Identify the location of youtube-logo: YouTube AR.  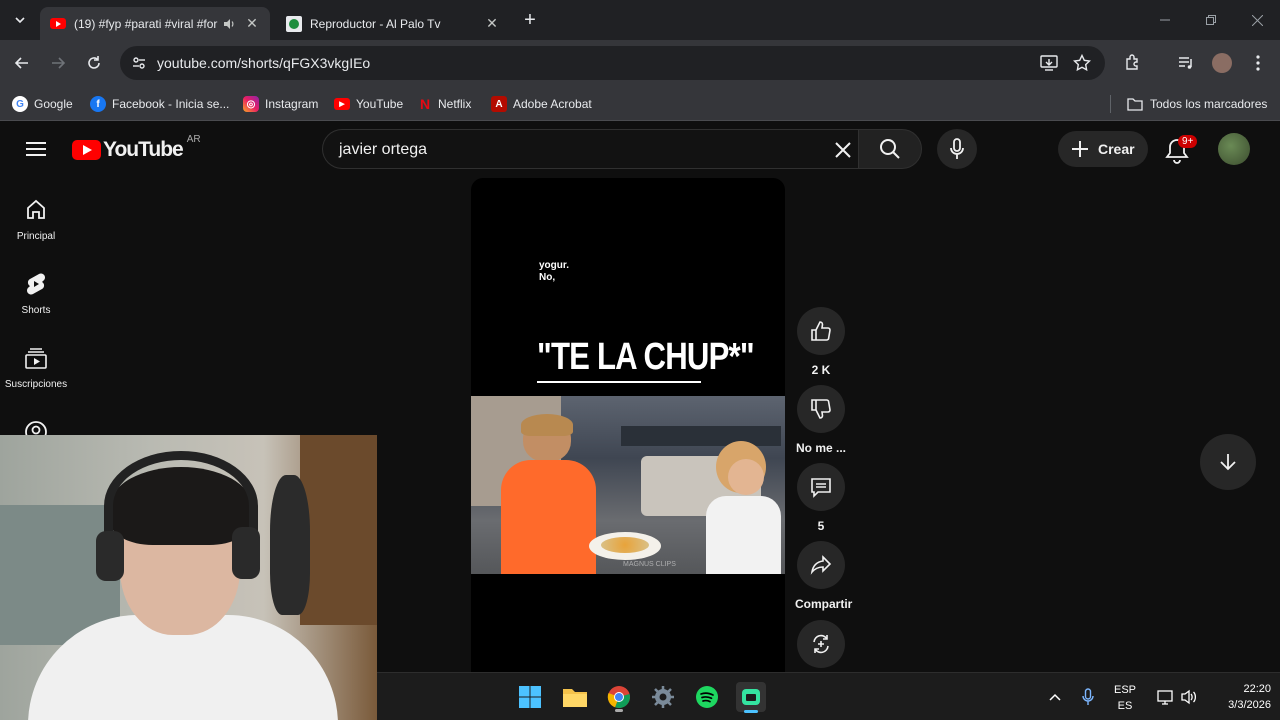
(136, 148).